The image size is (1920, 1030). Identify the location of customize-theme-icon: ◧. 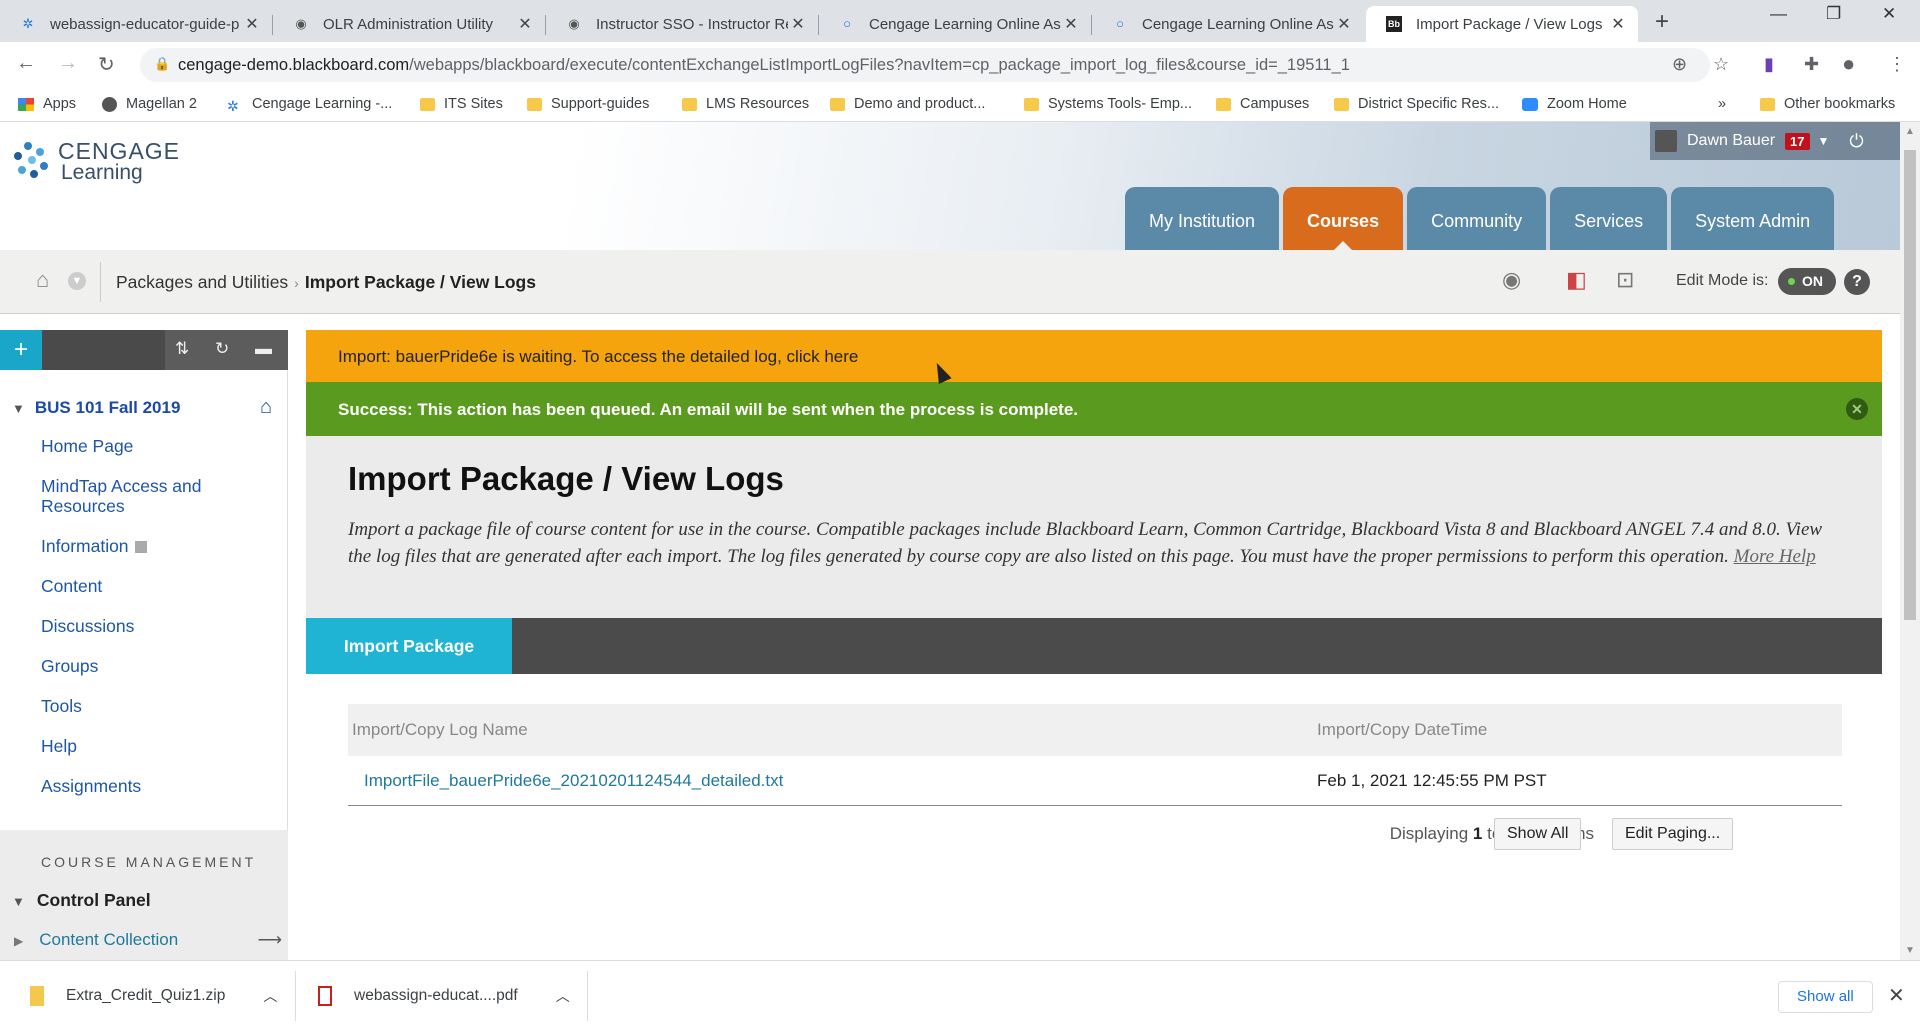
(1576, 280).